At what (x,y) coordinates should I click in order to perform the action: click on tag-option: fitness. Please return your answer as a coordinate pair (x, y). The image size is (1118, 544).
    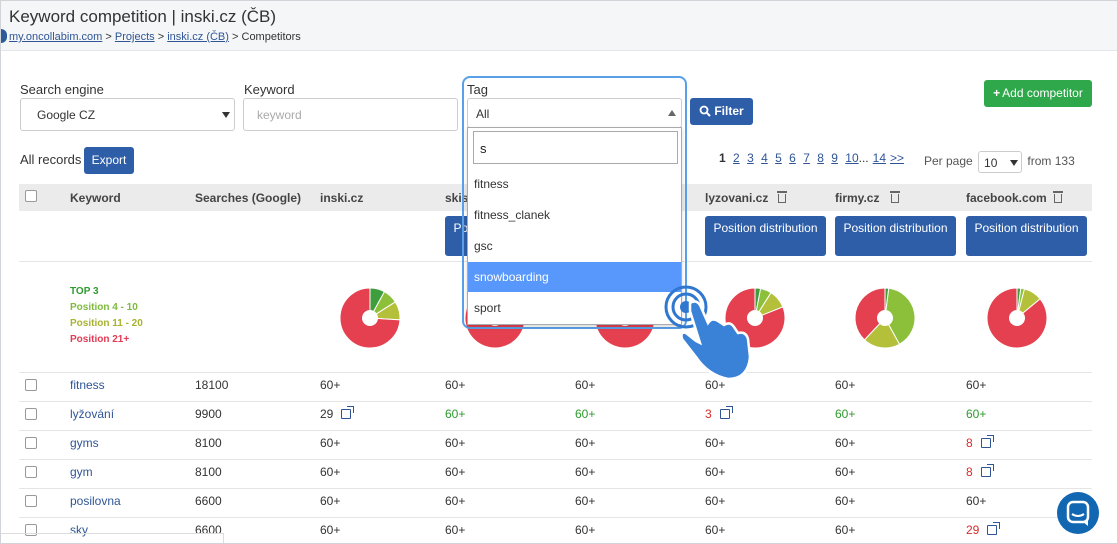
    Looking at the image, I should click on (574, 184).